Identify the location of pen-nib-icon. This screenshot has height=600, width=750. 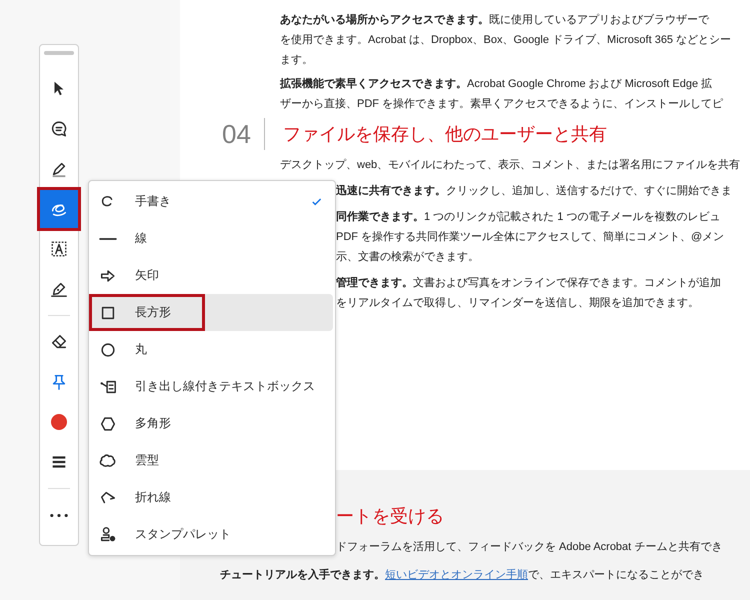
(59, 289).